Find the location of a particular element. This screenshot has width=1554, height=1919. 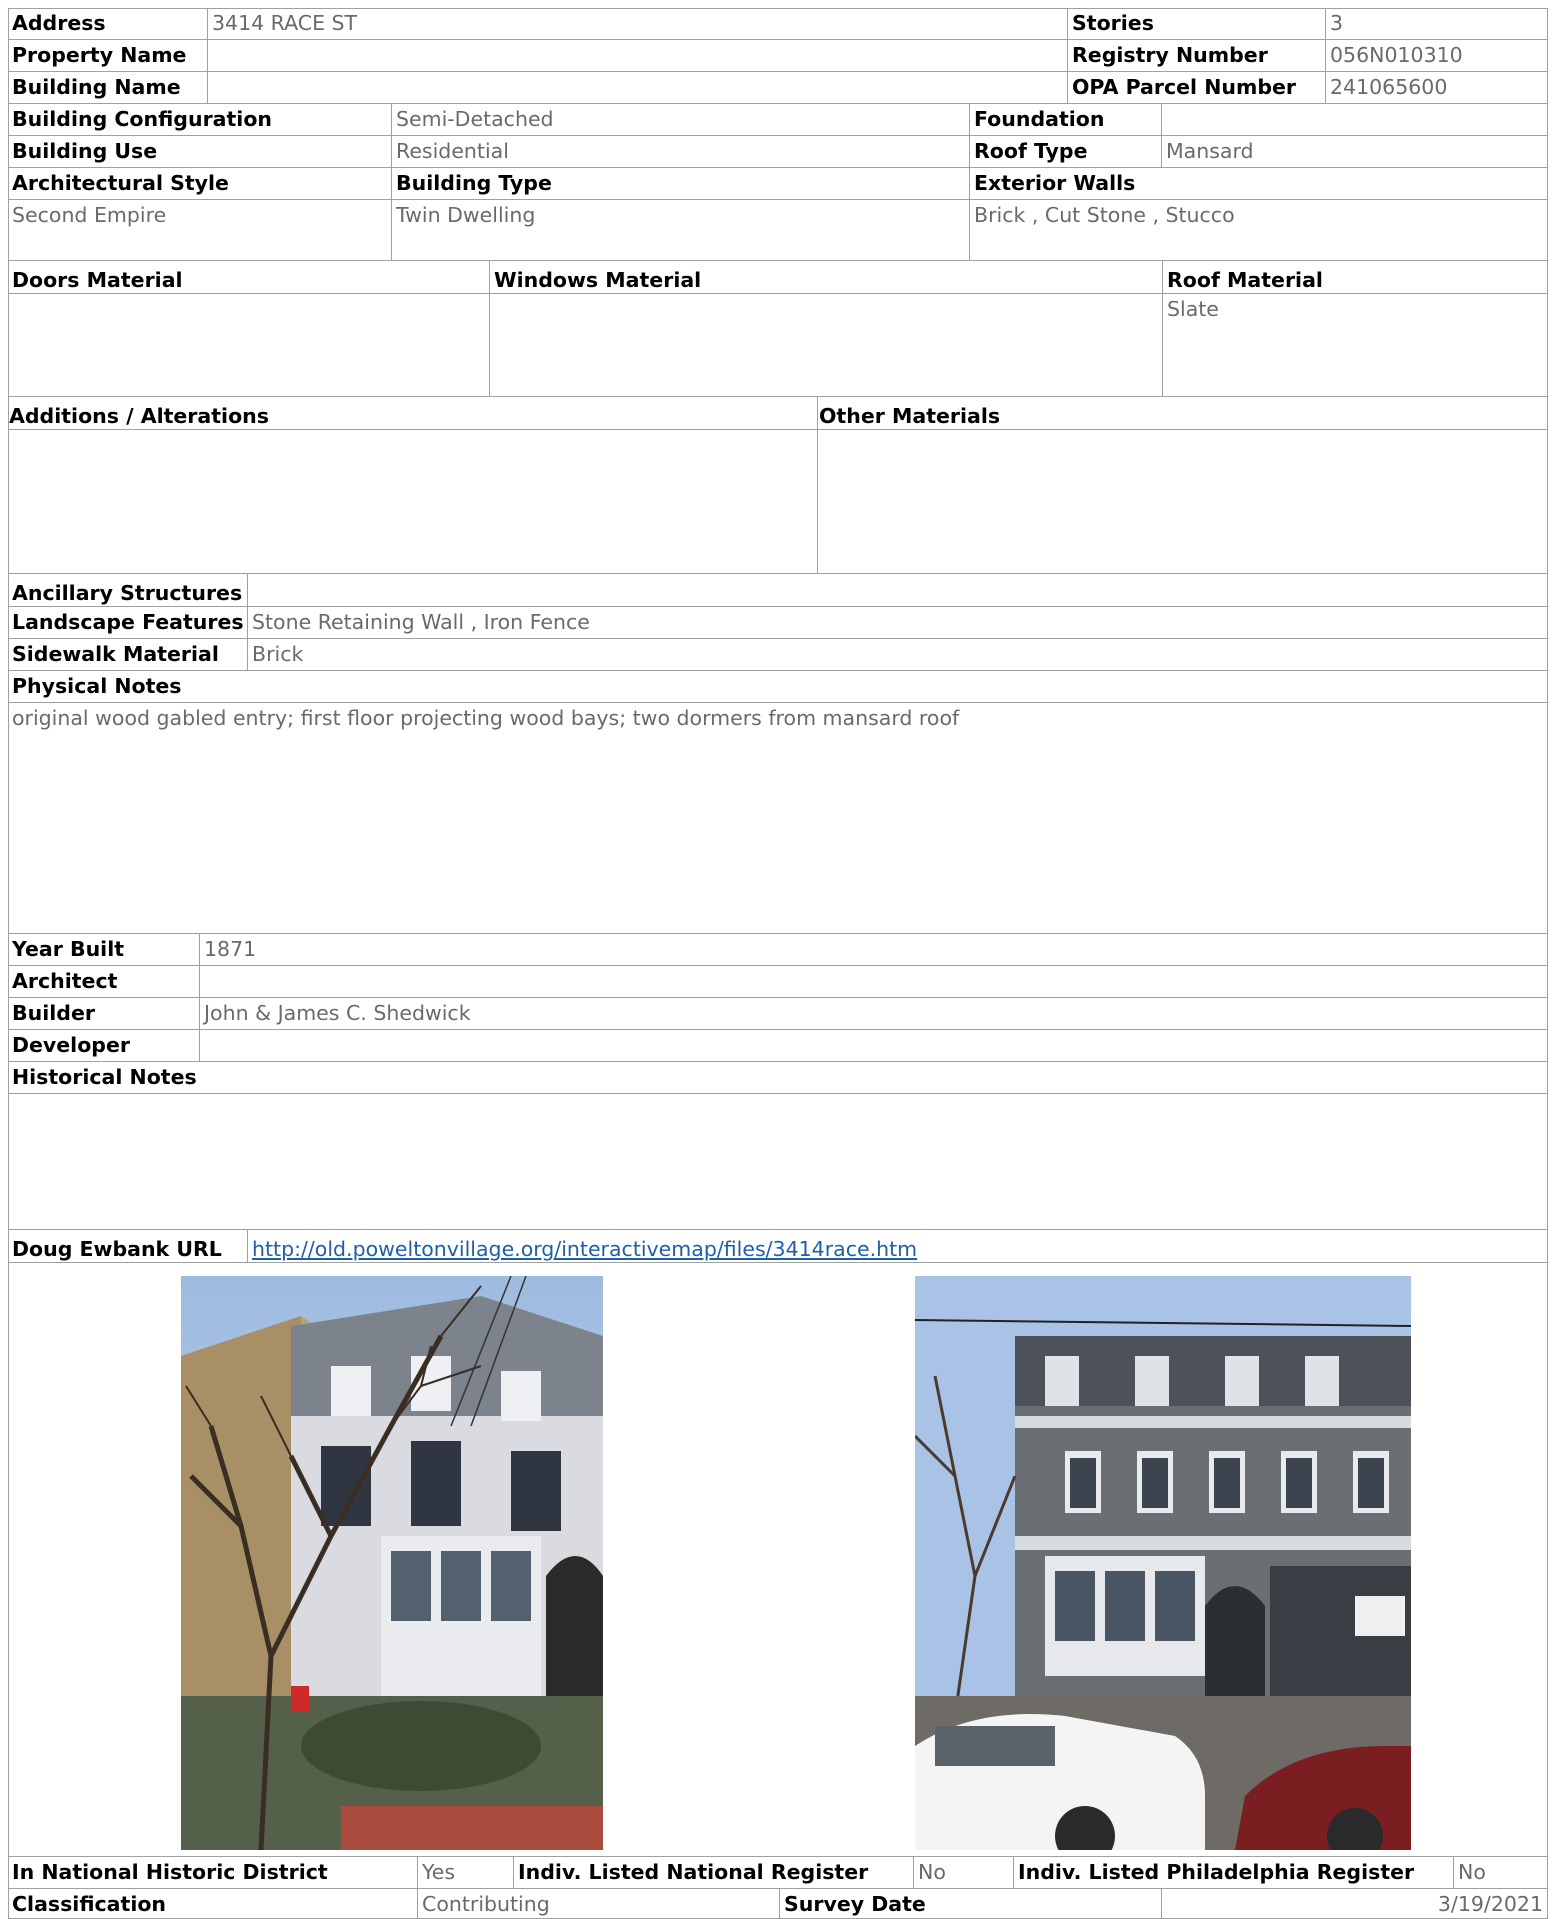

classification-value: Contributing is located at coordinates (599, 1904).